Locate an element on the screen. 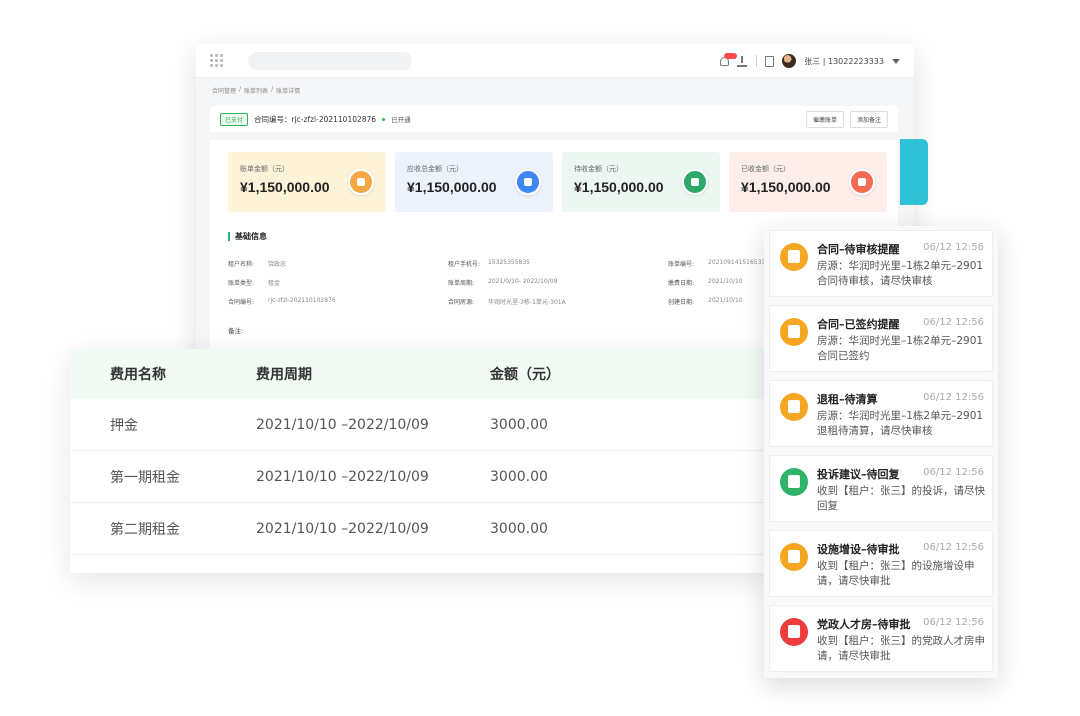 The width and height of the screenshot is (1080, 716). notification-title: 设施增设–待审批 is located at coordinates (858, 549).